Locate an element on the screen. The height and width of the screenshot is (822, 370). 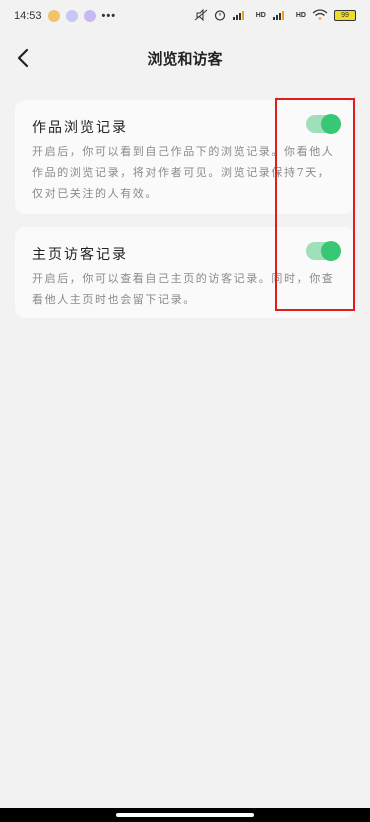
annotation-highlight-box is located at coordinates (315, 204).